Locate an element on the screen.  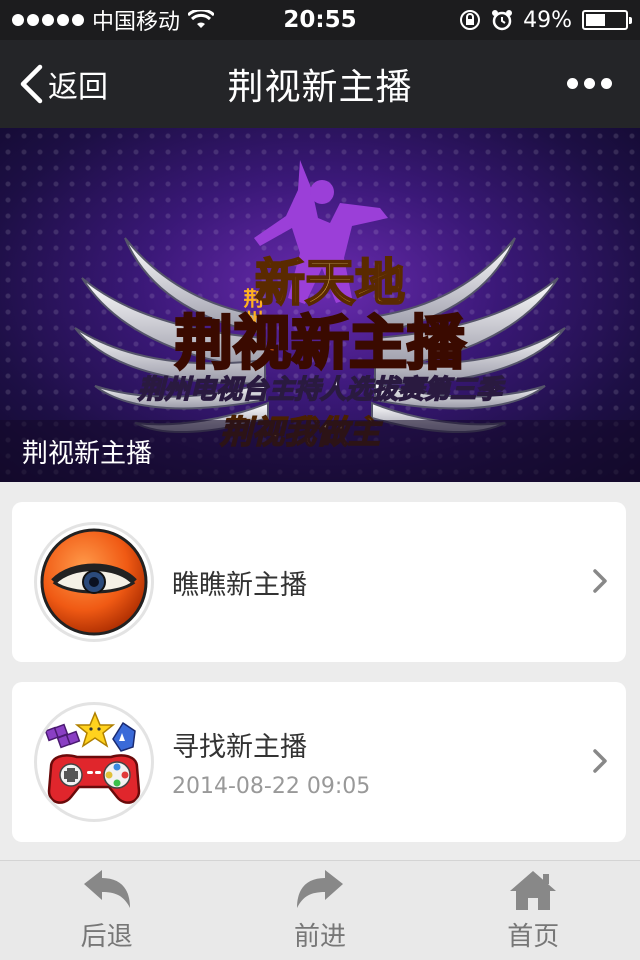
alarm-icon is located at coordinates (502, 20).